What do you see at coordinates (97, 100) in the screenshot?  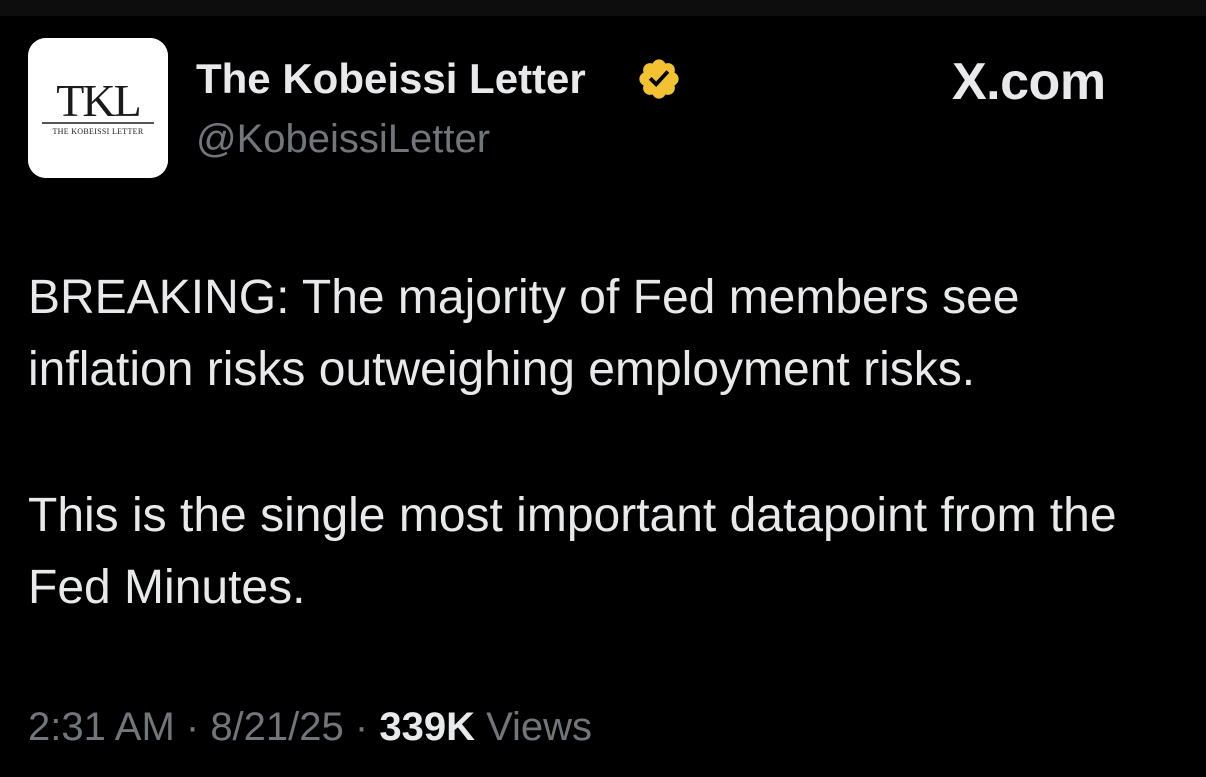 I see `svg-text: TKL` at bounding box center [97, 100].